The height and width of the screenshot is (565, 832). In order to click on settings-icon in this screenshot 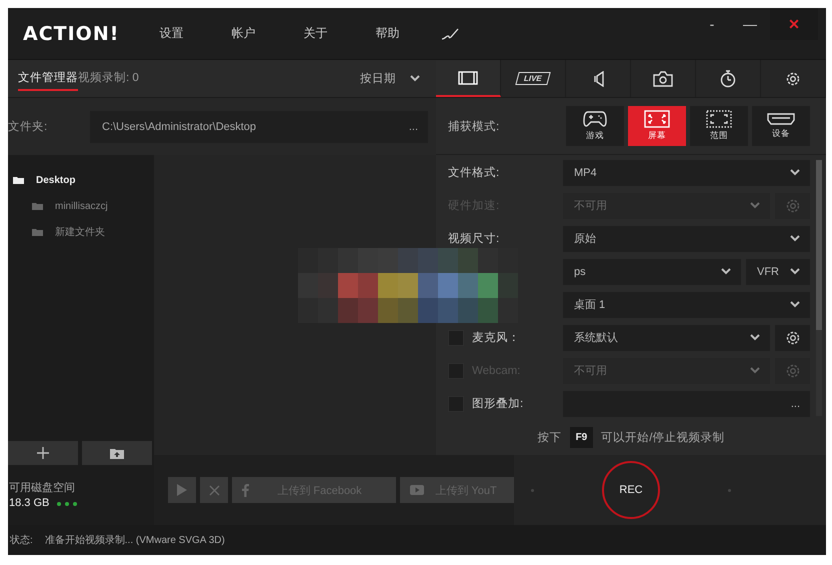, I will do `click(793, 78)`.